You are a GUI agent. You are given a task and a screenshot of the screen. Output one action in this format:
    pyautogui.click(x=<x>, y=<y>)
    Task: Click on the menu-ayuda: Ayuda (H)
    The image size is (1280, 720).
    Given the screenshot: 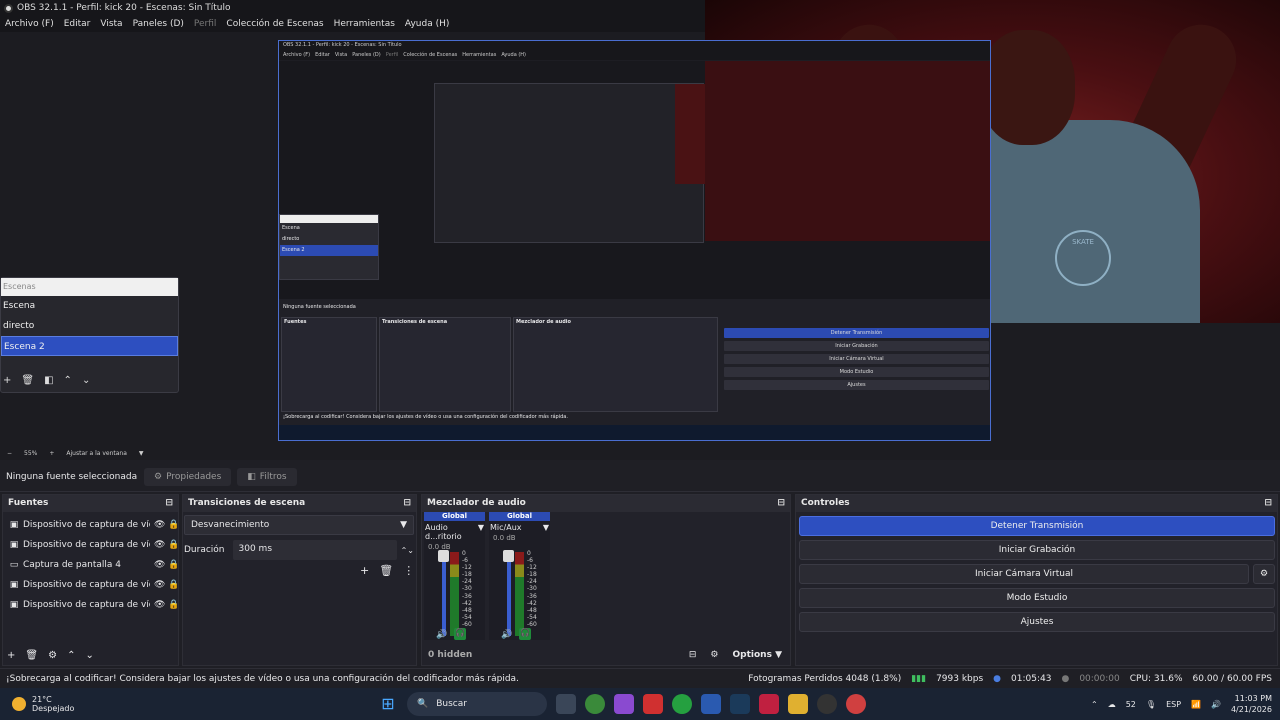 What is the action you would take?
    pyautogui.click(x=427, y=24)
    